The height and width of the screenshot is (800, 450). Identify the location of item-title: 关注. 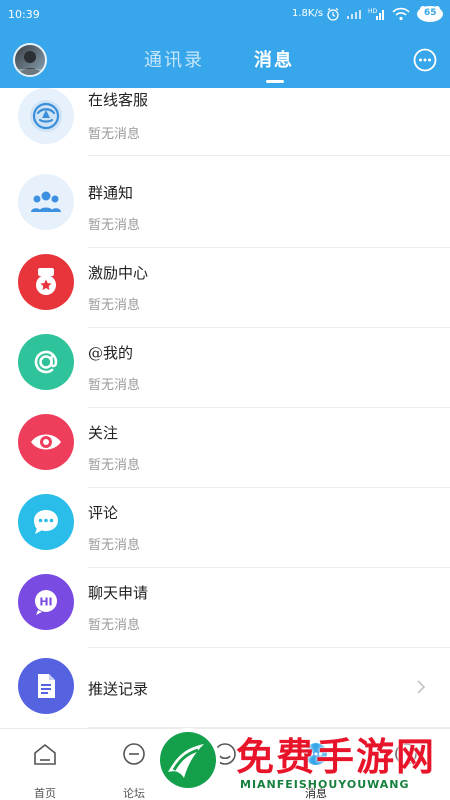
(103, 433).